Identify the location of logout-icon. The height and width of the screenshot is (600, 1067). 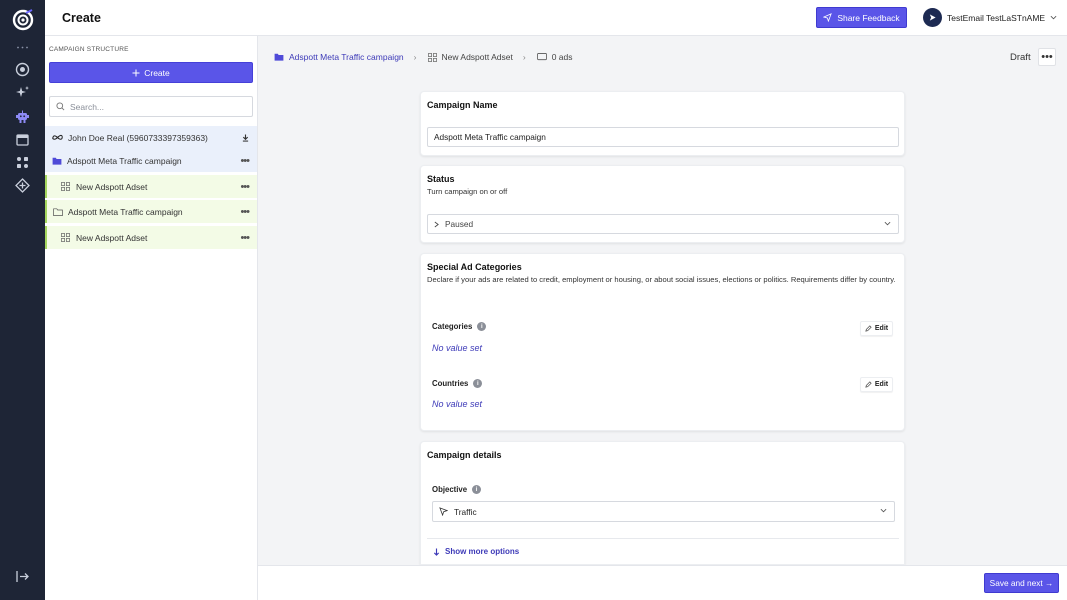
(22, 576).